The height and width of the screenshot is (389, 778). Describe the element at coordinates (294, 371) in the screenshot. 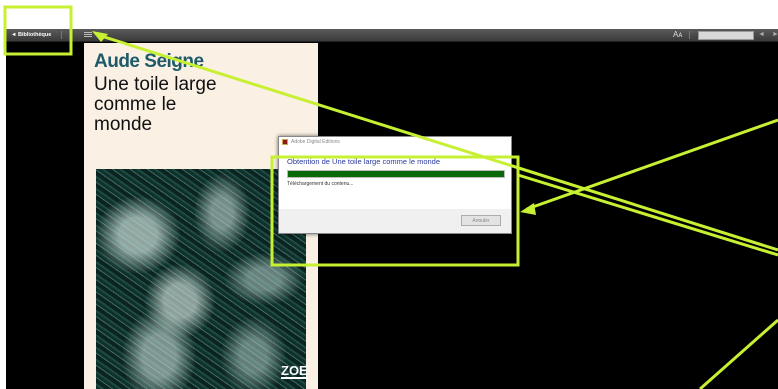

I see `publisher-logo: ZOE` at that location.